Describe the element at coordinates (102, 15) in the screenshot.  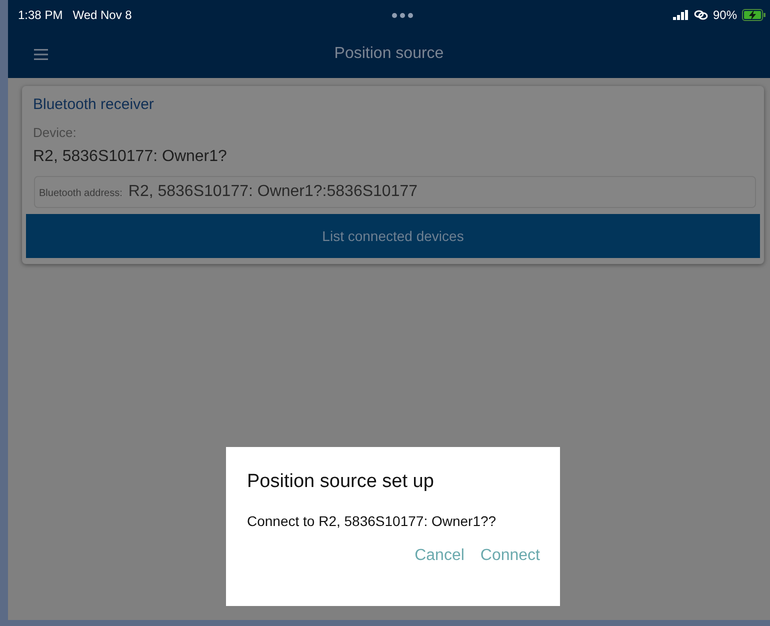
I see `status-date: Wed Nov 8` at that location.